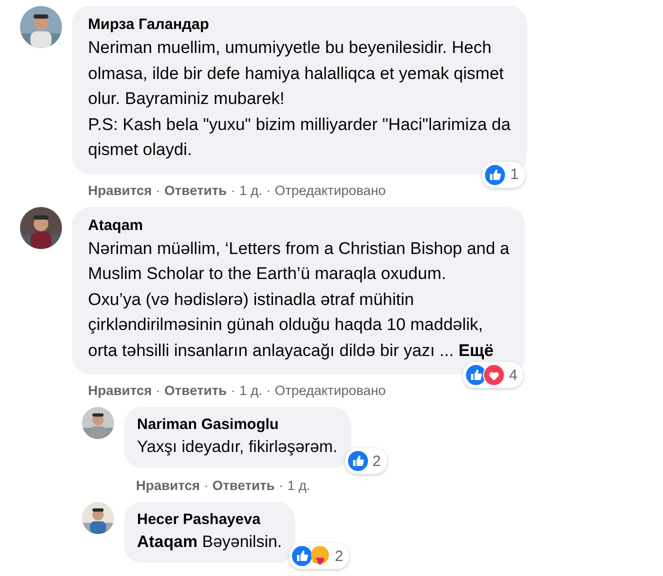  Describe the element at coordinates (299, 226) in the screenshot. I see `author-name: Ataqam` at that location.